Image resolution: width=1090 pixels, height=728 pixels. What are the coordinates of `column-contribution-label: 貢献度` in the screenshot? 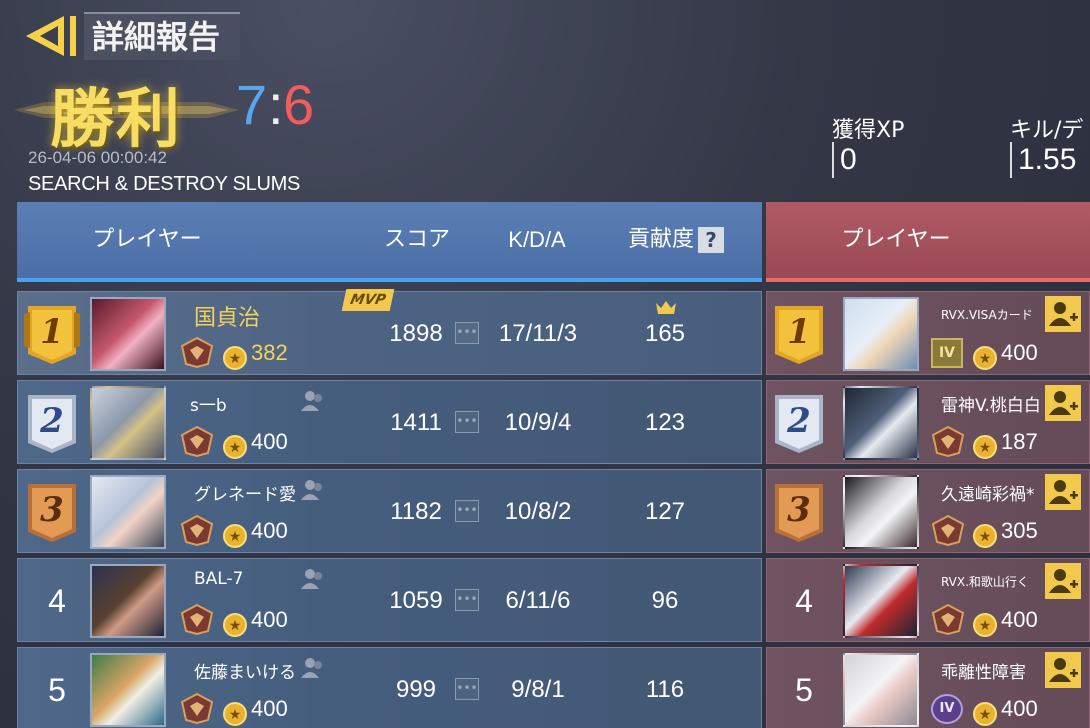 It's located at (660, 239).